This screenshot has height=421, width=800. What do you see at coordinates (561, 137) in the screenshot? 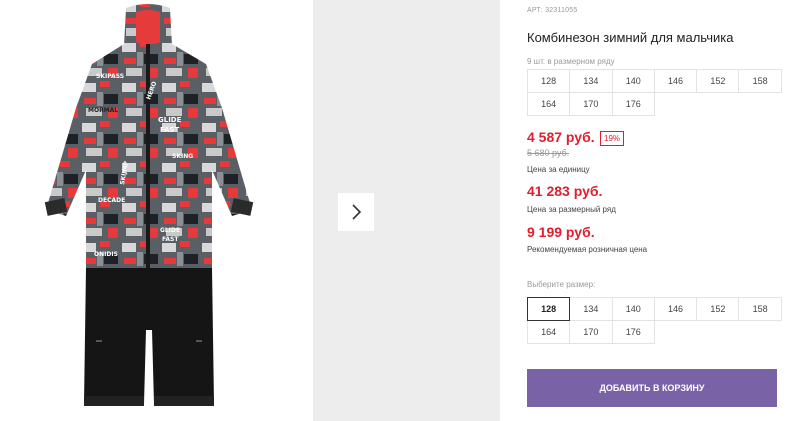
I see `unit-price: 4 587 руб.` at bounding box center [561, 137].